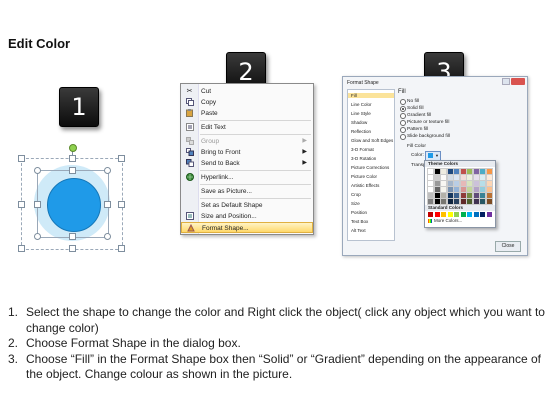 The height and width of the screenshot is (420, 560). What do you see at coordinates (365, 185) in the screenshot?
I see `category-artistic-effects: Artistic Effects` at bounding box center [365, 185].